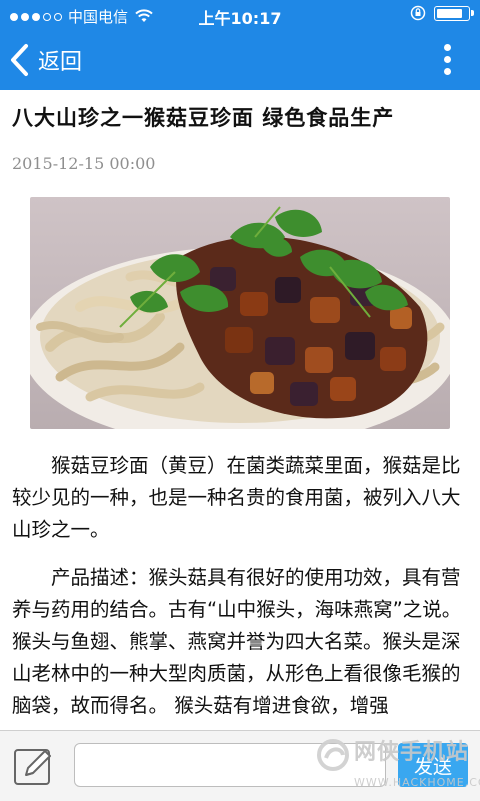  I want to click on article-date: 2015-12-15 00:00, so click(84, 163).